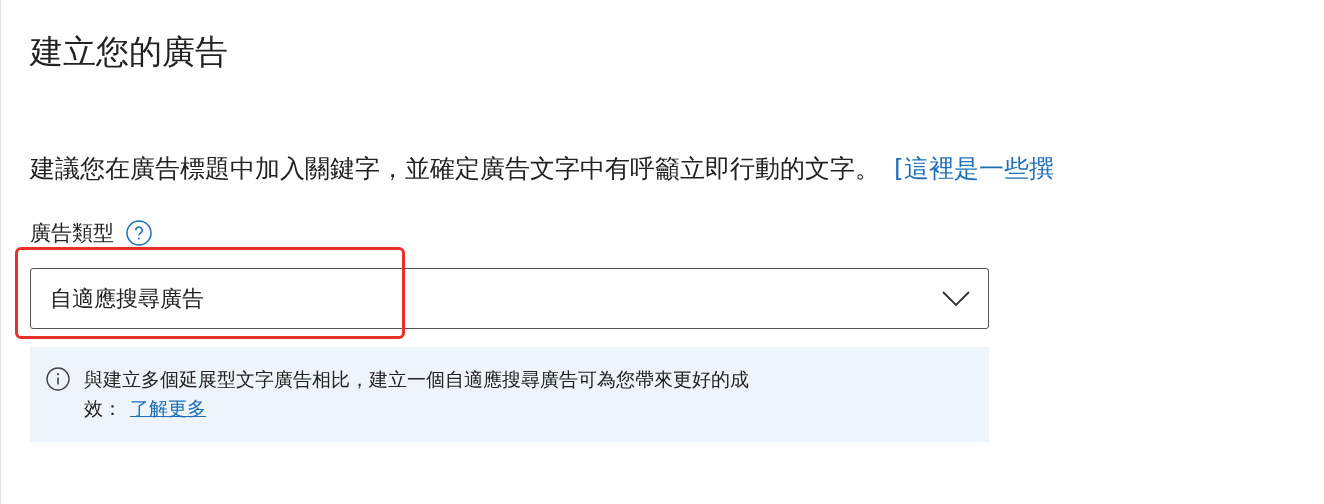 The width and height of the screenshot is (1324, 504). I want to click on info-icon, so click(58, 379).